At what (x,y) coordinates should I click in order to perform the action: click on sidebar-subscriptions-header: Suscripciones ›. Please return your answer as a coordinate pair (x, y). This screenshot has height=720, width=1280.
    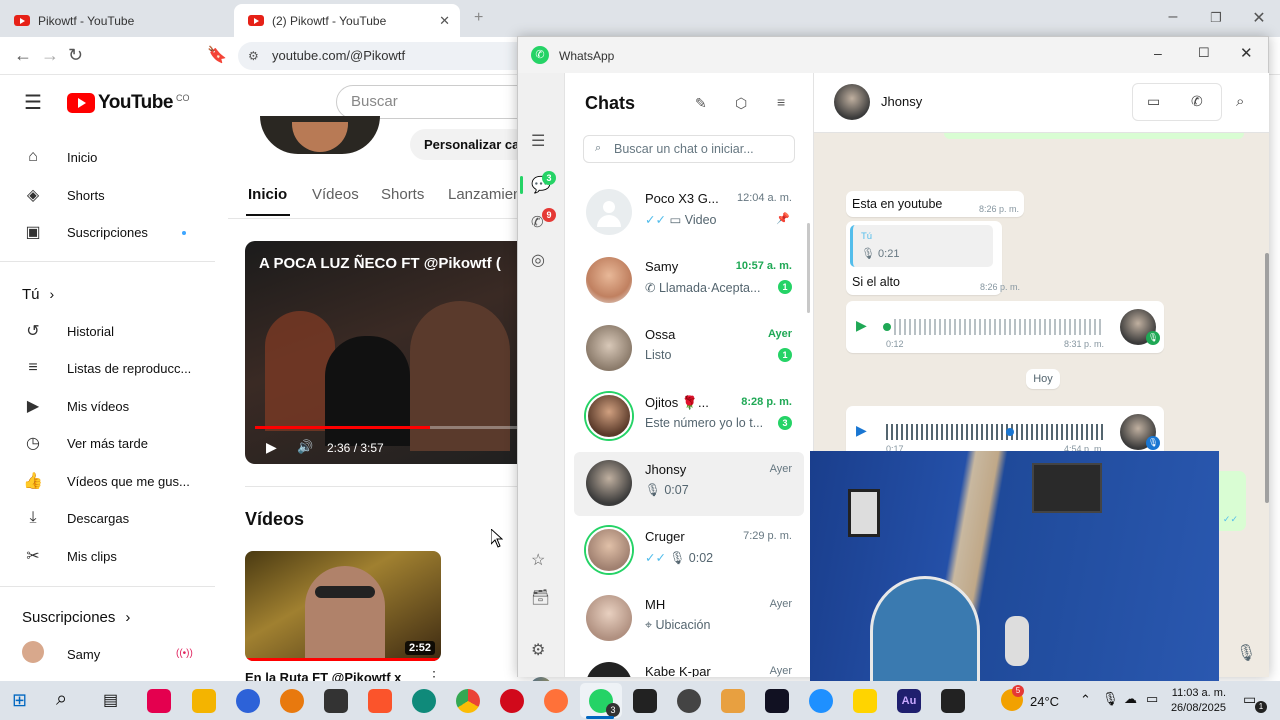
    Looking at the image, I should click on (76, 617).